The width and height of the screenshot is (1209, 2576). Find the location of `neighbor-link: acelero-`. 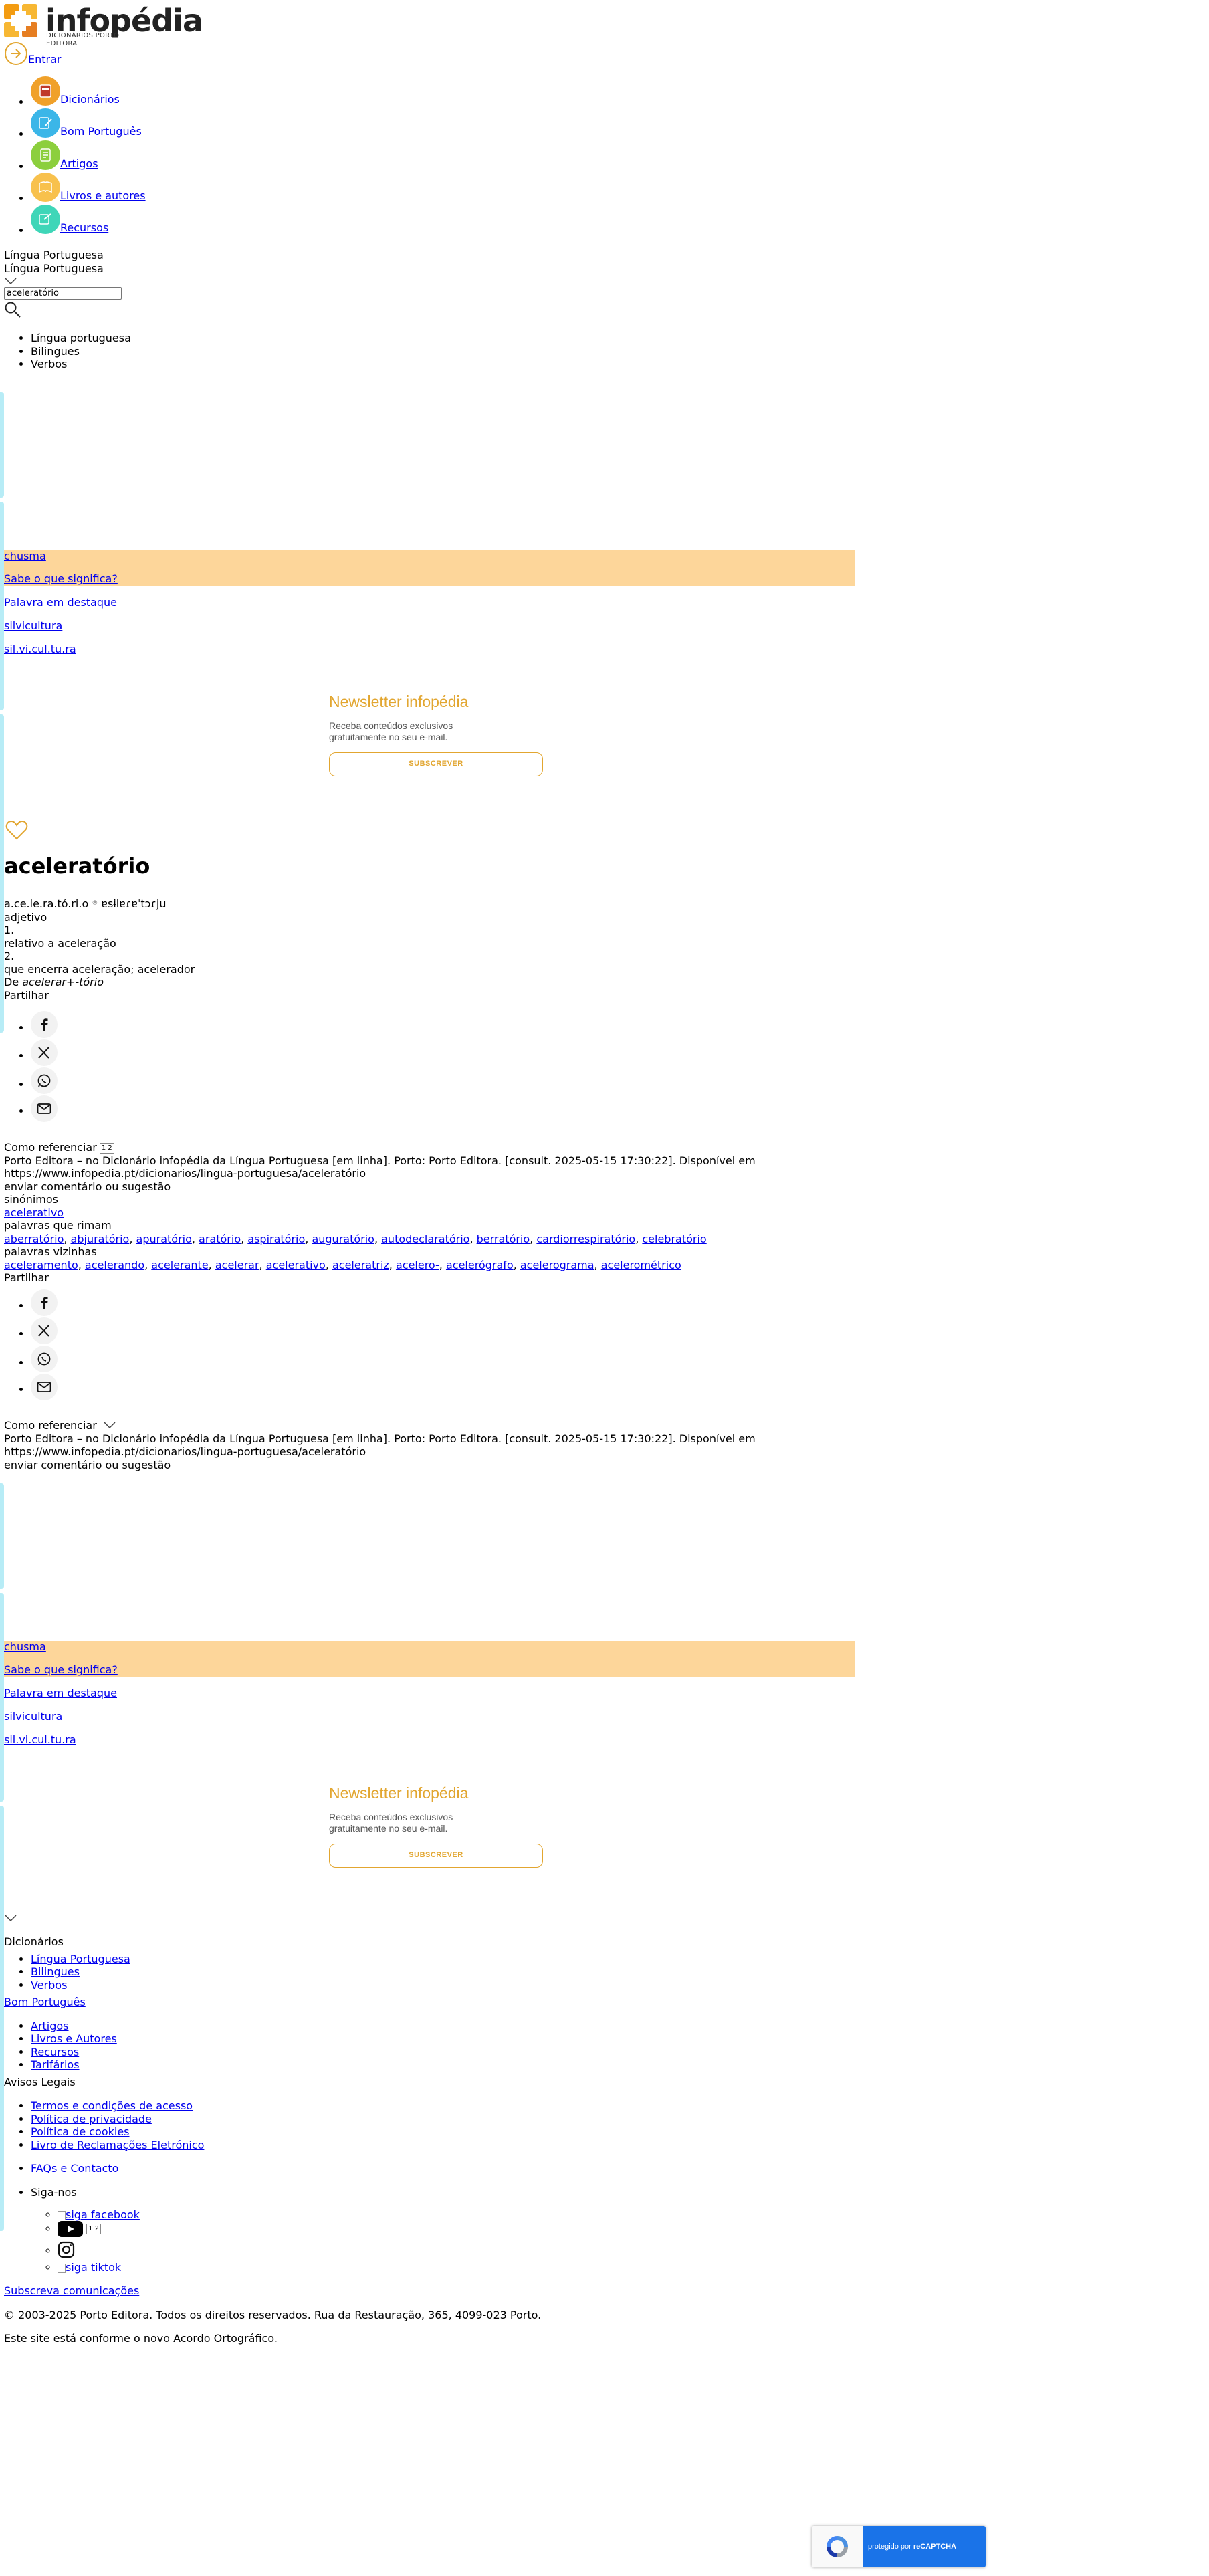

neighbor-link: acelero- is located at coordinates (417, 1265).